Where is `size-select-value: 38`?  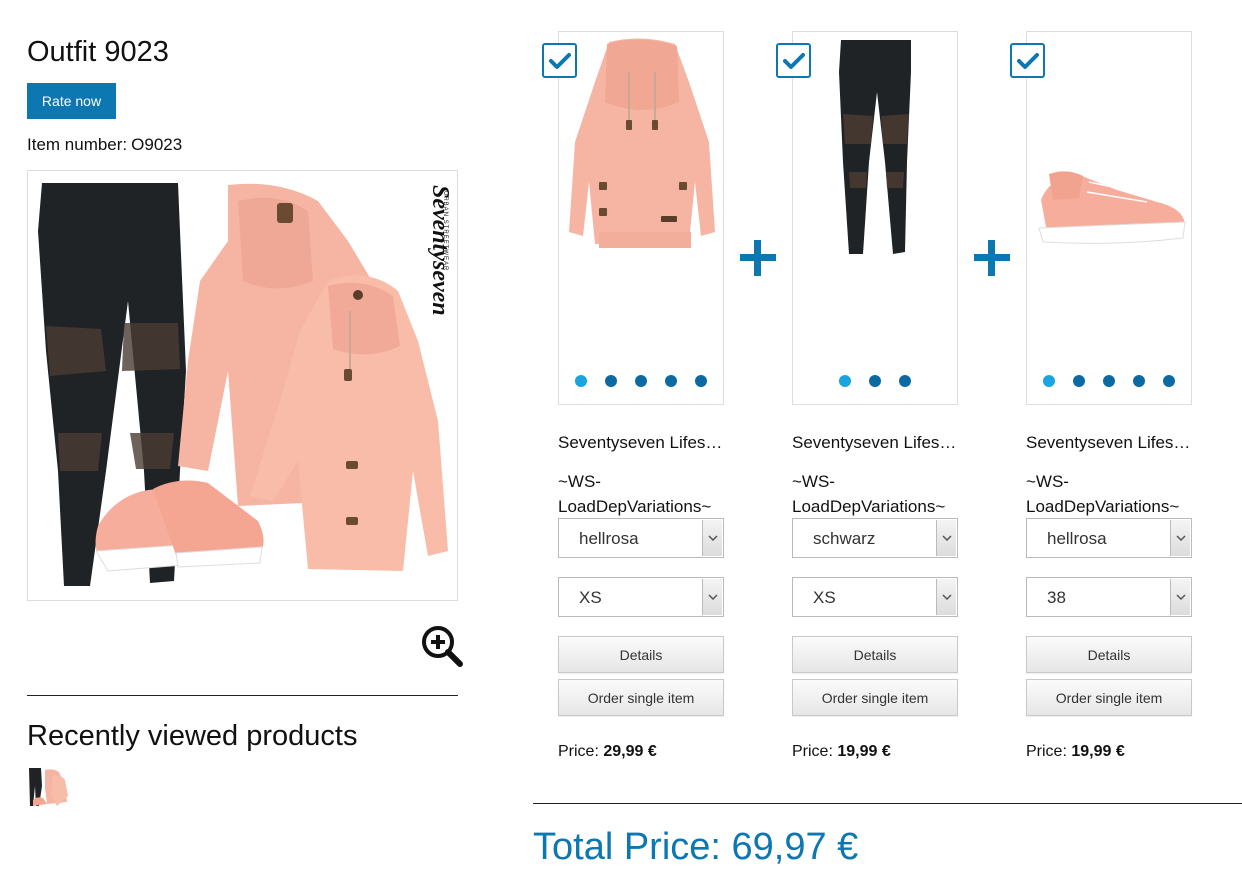
size-select-value: 38 is located at coordinates (1056, 597).